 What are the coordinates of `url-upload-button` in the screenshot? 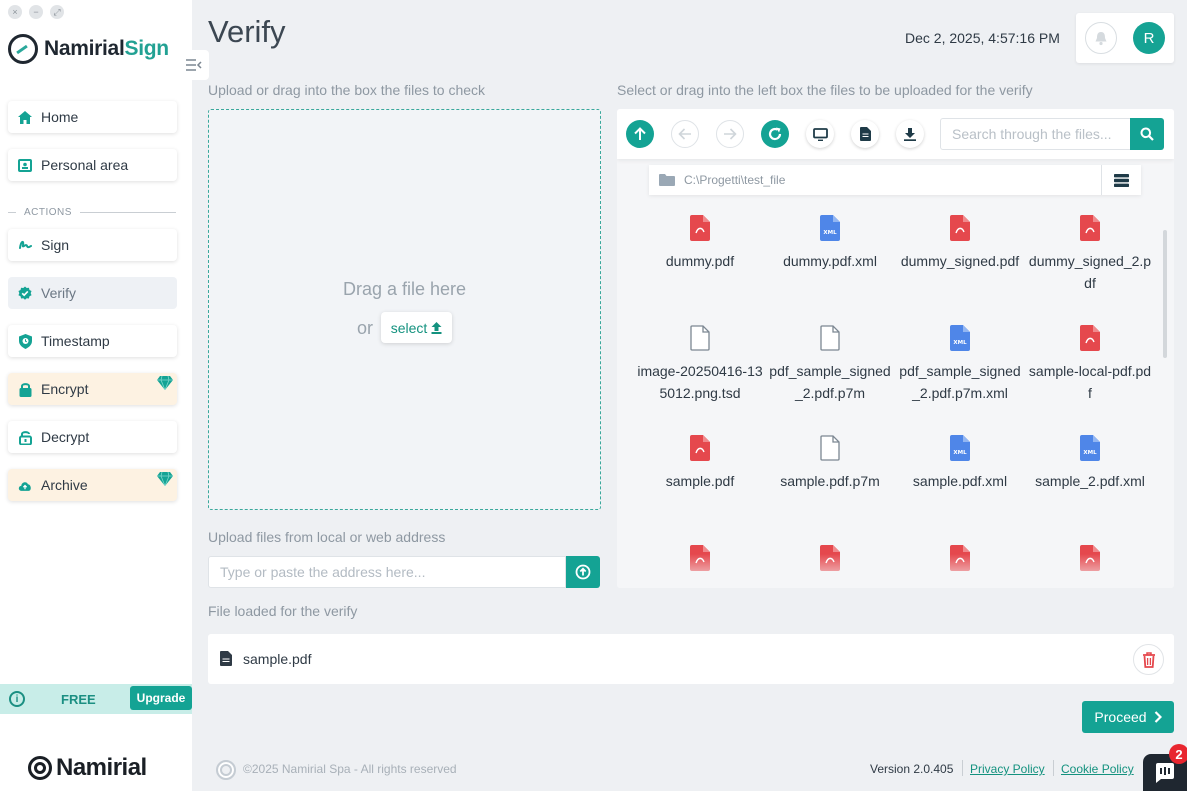 It's located at (583, 572).